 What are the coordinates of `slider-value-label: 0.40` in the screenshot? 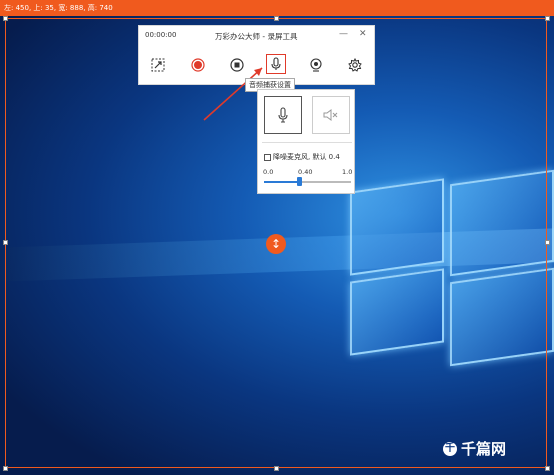 It's located at (305, 172).